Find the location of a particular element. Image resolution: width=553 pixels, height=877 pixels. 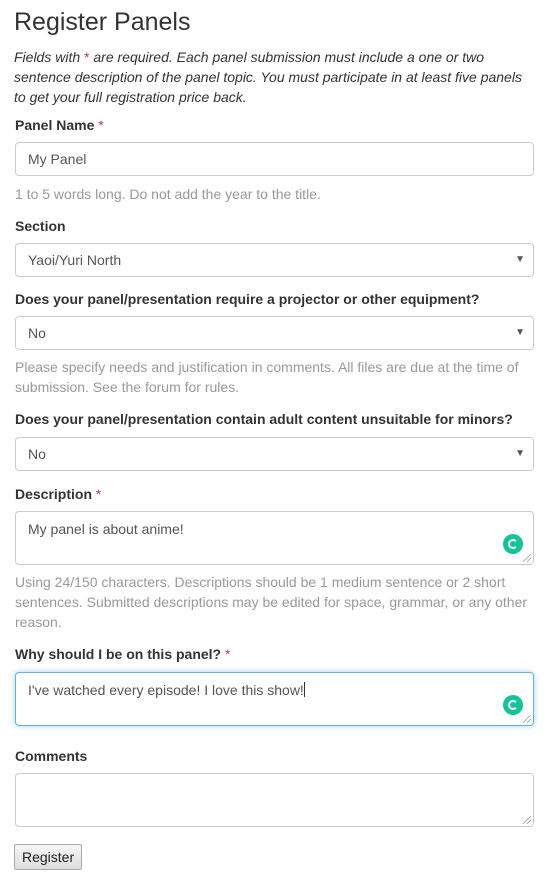

comments-textarea is located at coordinates (274, 800).